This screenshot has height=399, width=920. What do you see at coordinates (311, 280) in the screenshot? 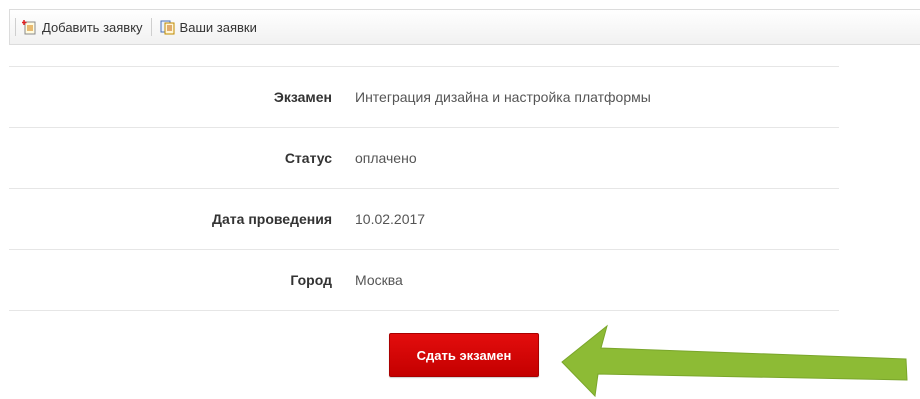
I see `detail-label: Город` at bounding box center [311, 280].